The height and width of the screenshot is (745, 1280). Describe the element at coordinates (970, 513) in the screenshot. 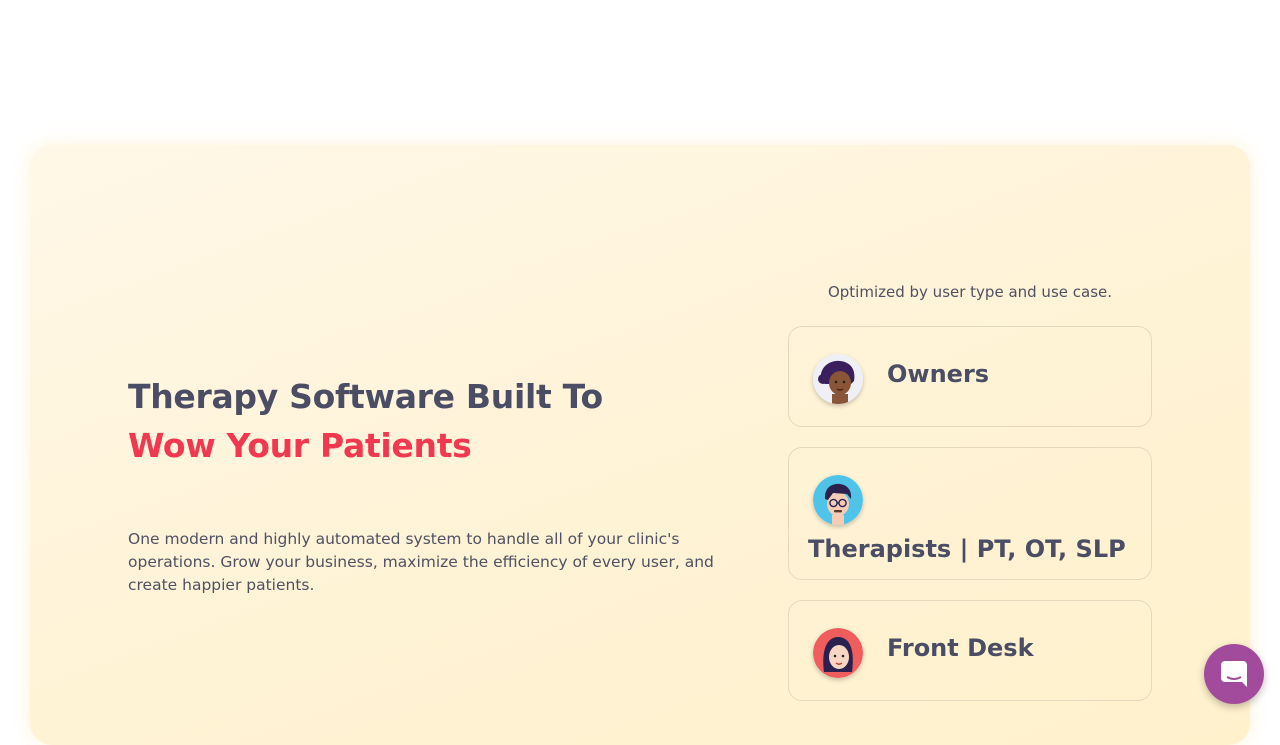

I see `user-type-card-therapists: Therapists | PT, OT, SLP` at that location.